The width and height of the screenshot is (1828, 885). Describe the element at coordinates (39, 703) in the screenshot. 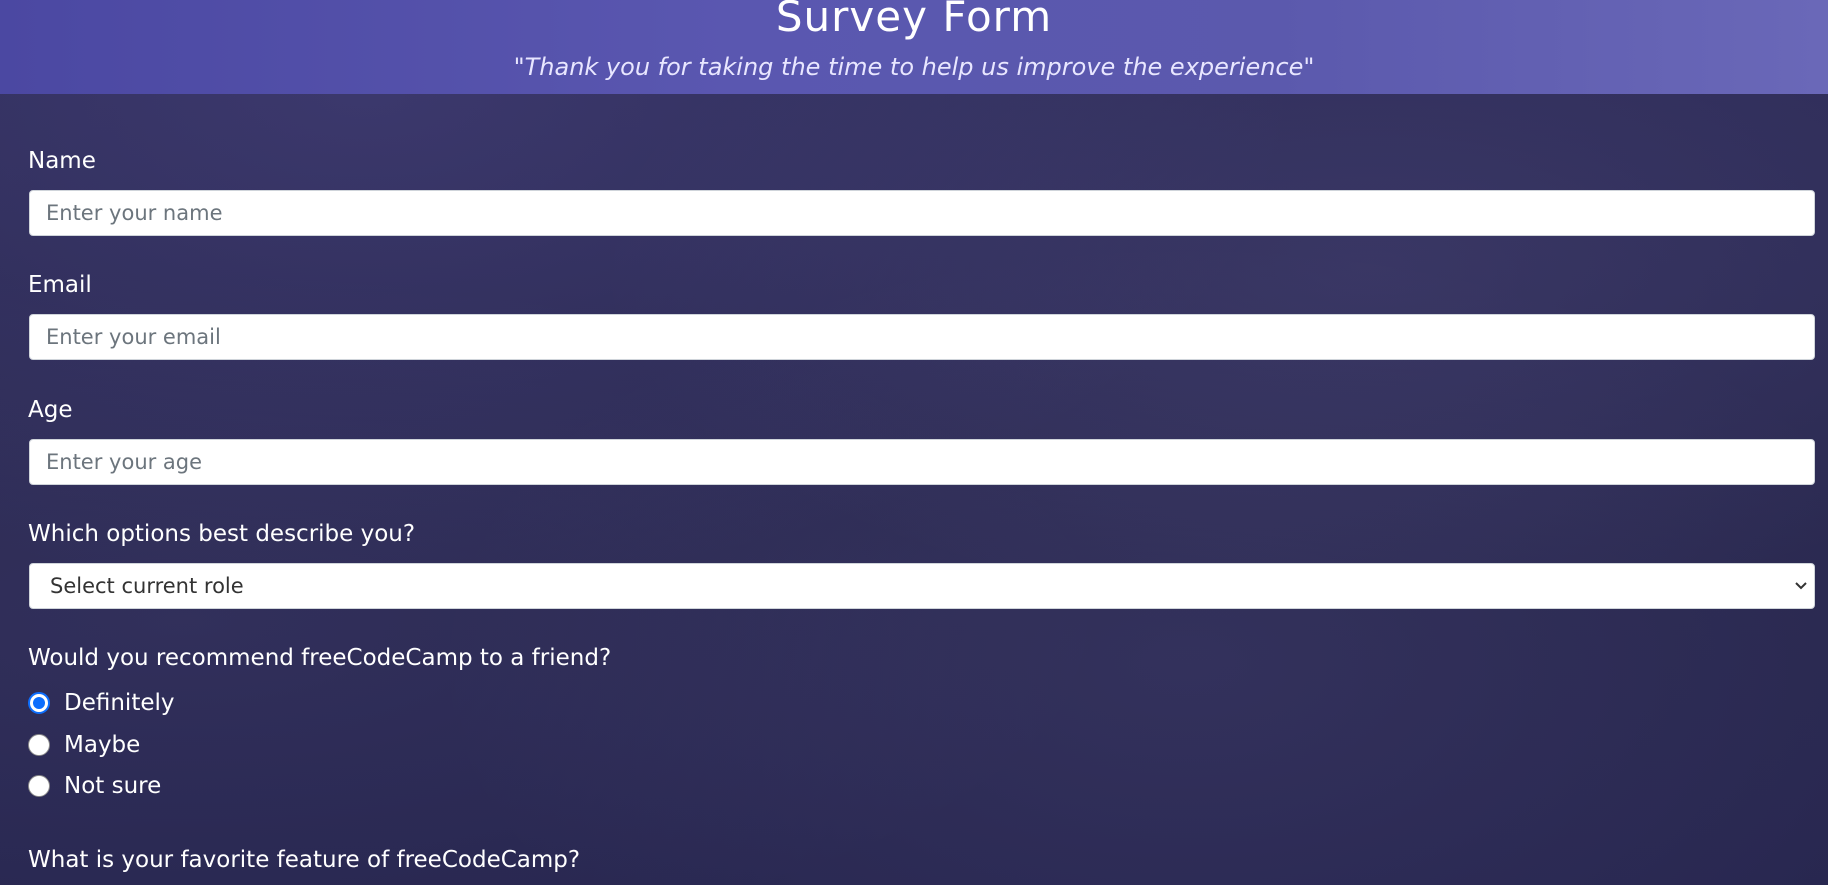

I see `radio-button-definitely` at that location.